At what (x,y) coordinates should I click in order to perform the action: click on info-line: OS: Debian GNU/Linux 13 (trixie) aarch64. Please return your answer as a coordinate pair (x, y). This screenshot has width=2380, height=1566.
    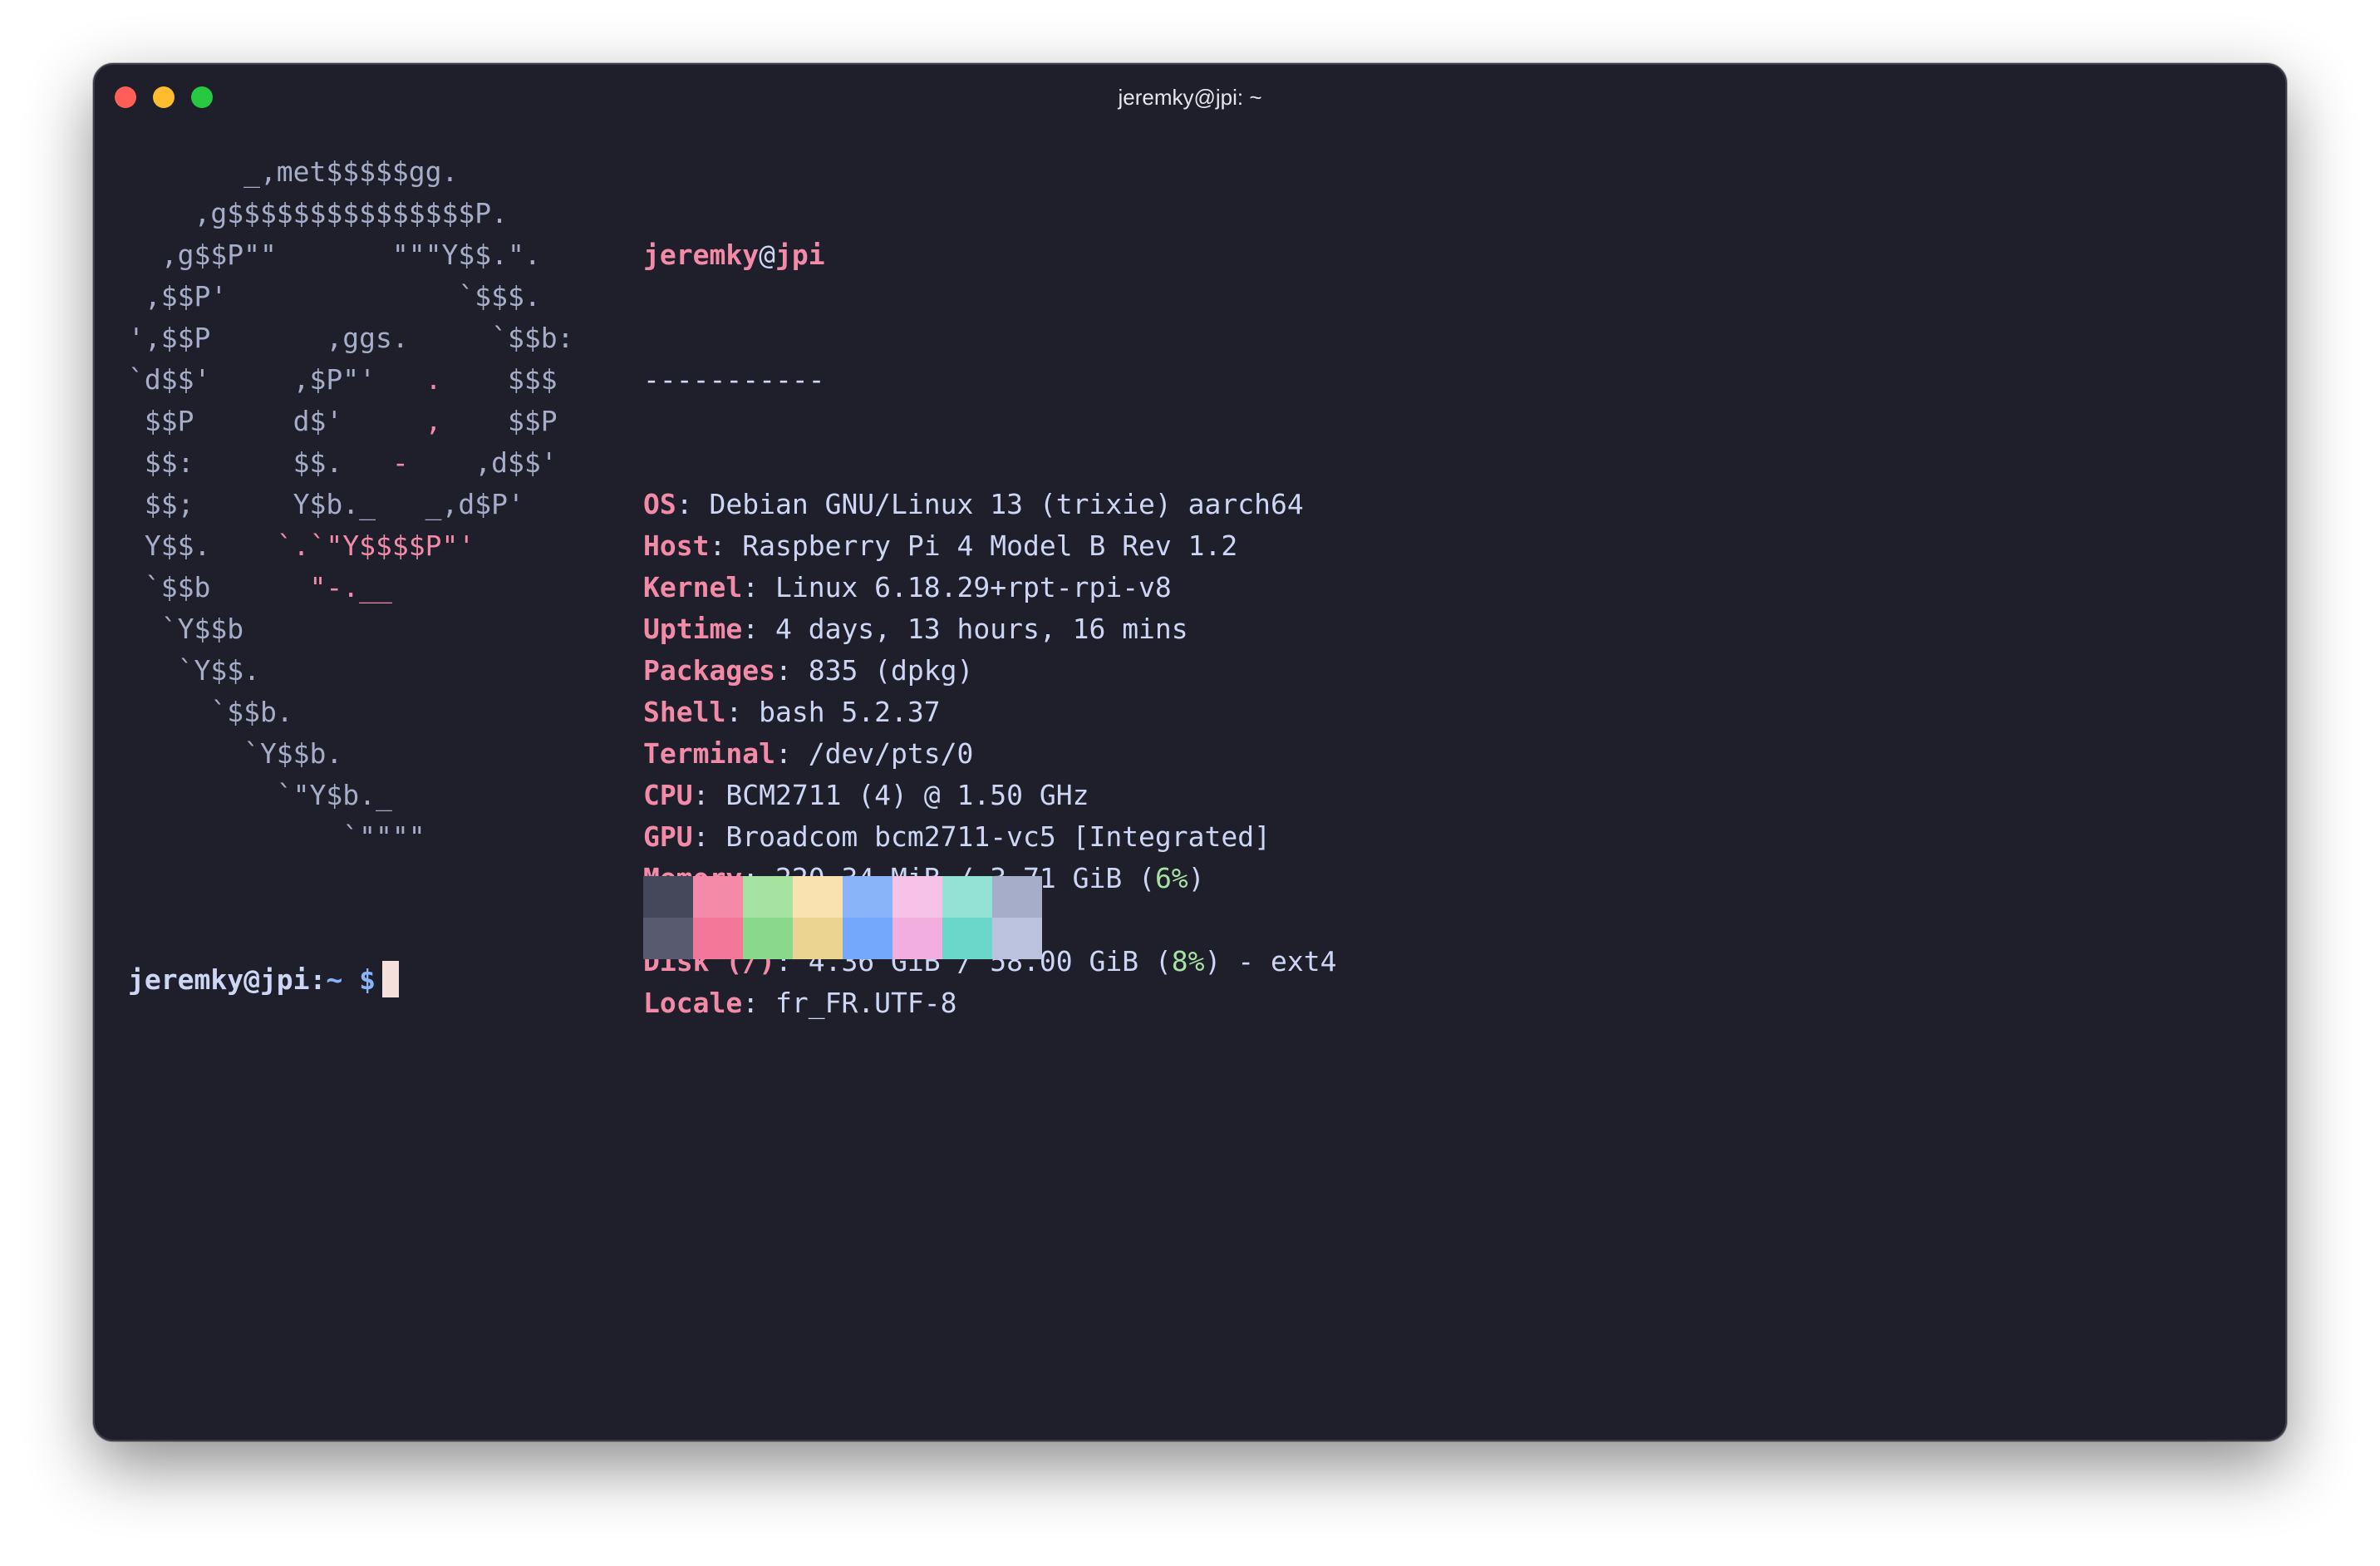
    Looking at the image, I should click on (973, 504).